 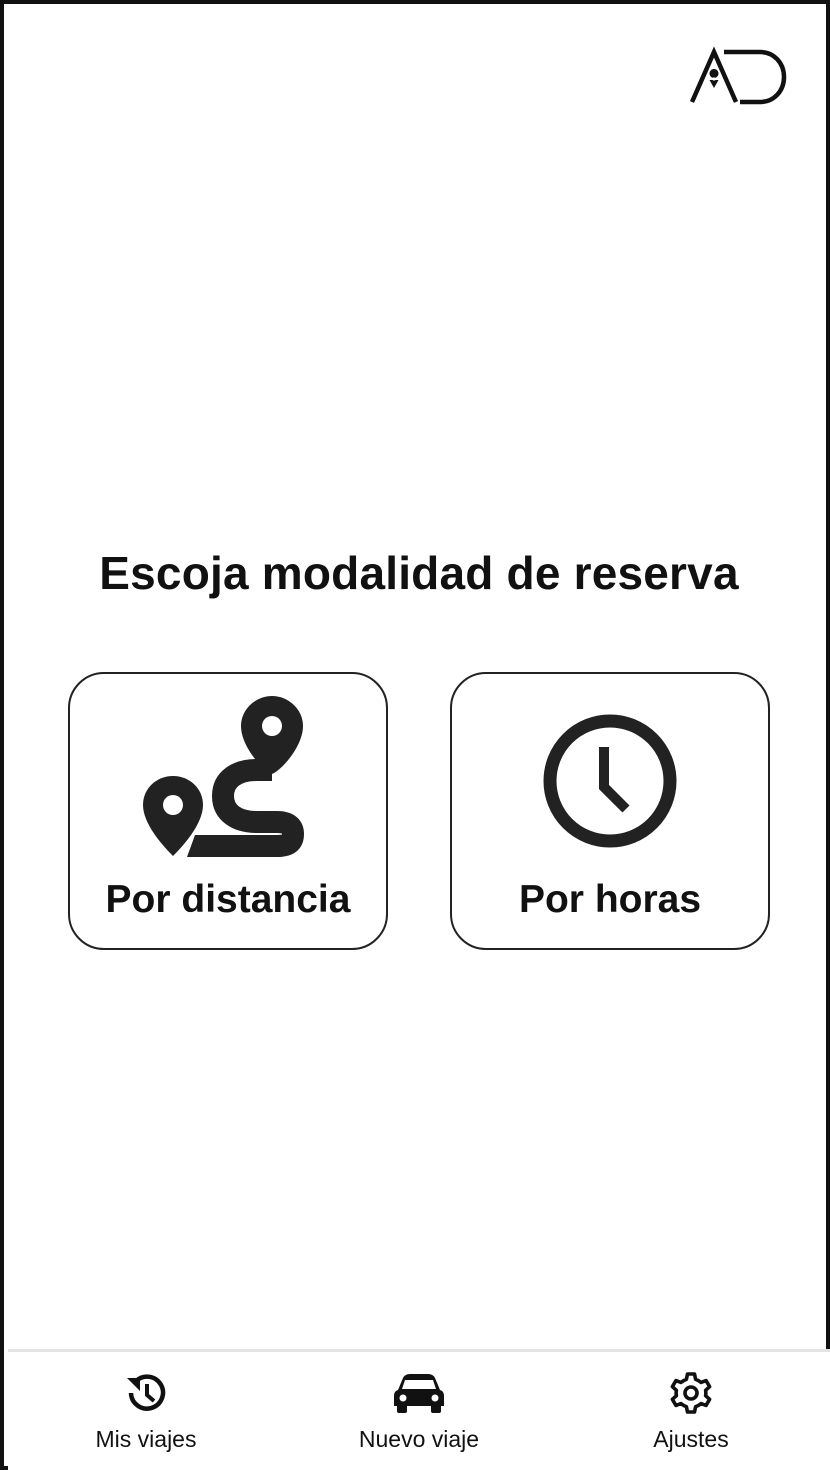 I want to click on bottom-tab-bar: Mis viajes Nuevo viaje Ajustes, so click(x=419, y=1409).